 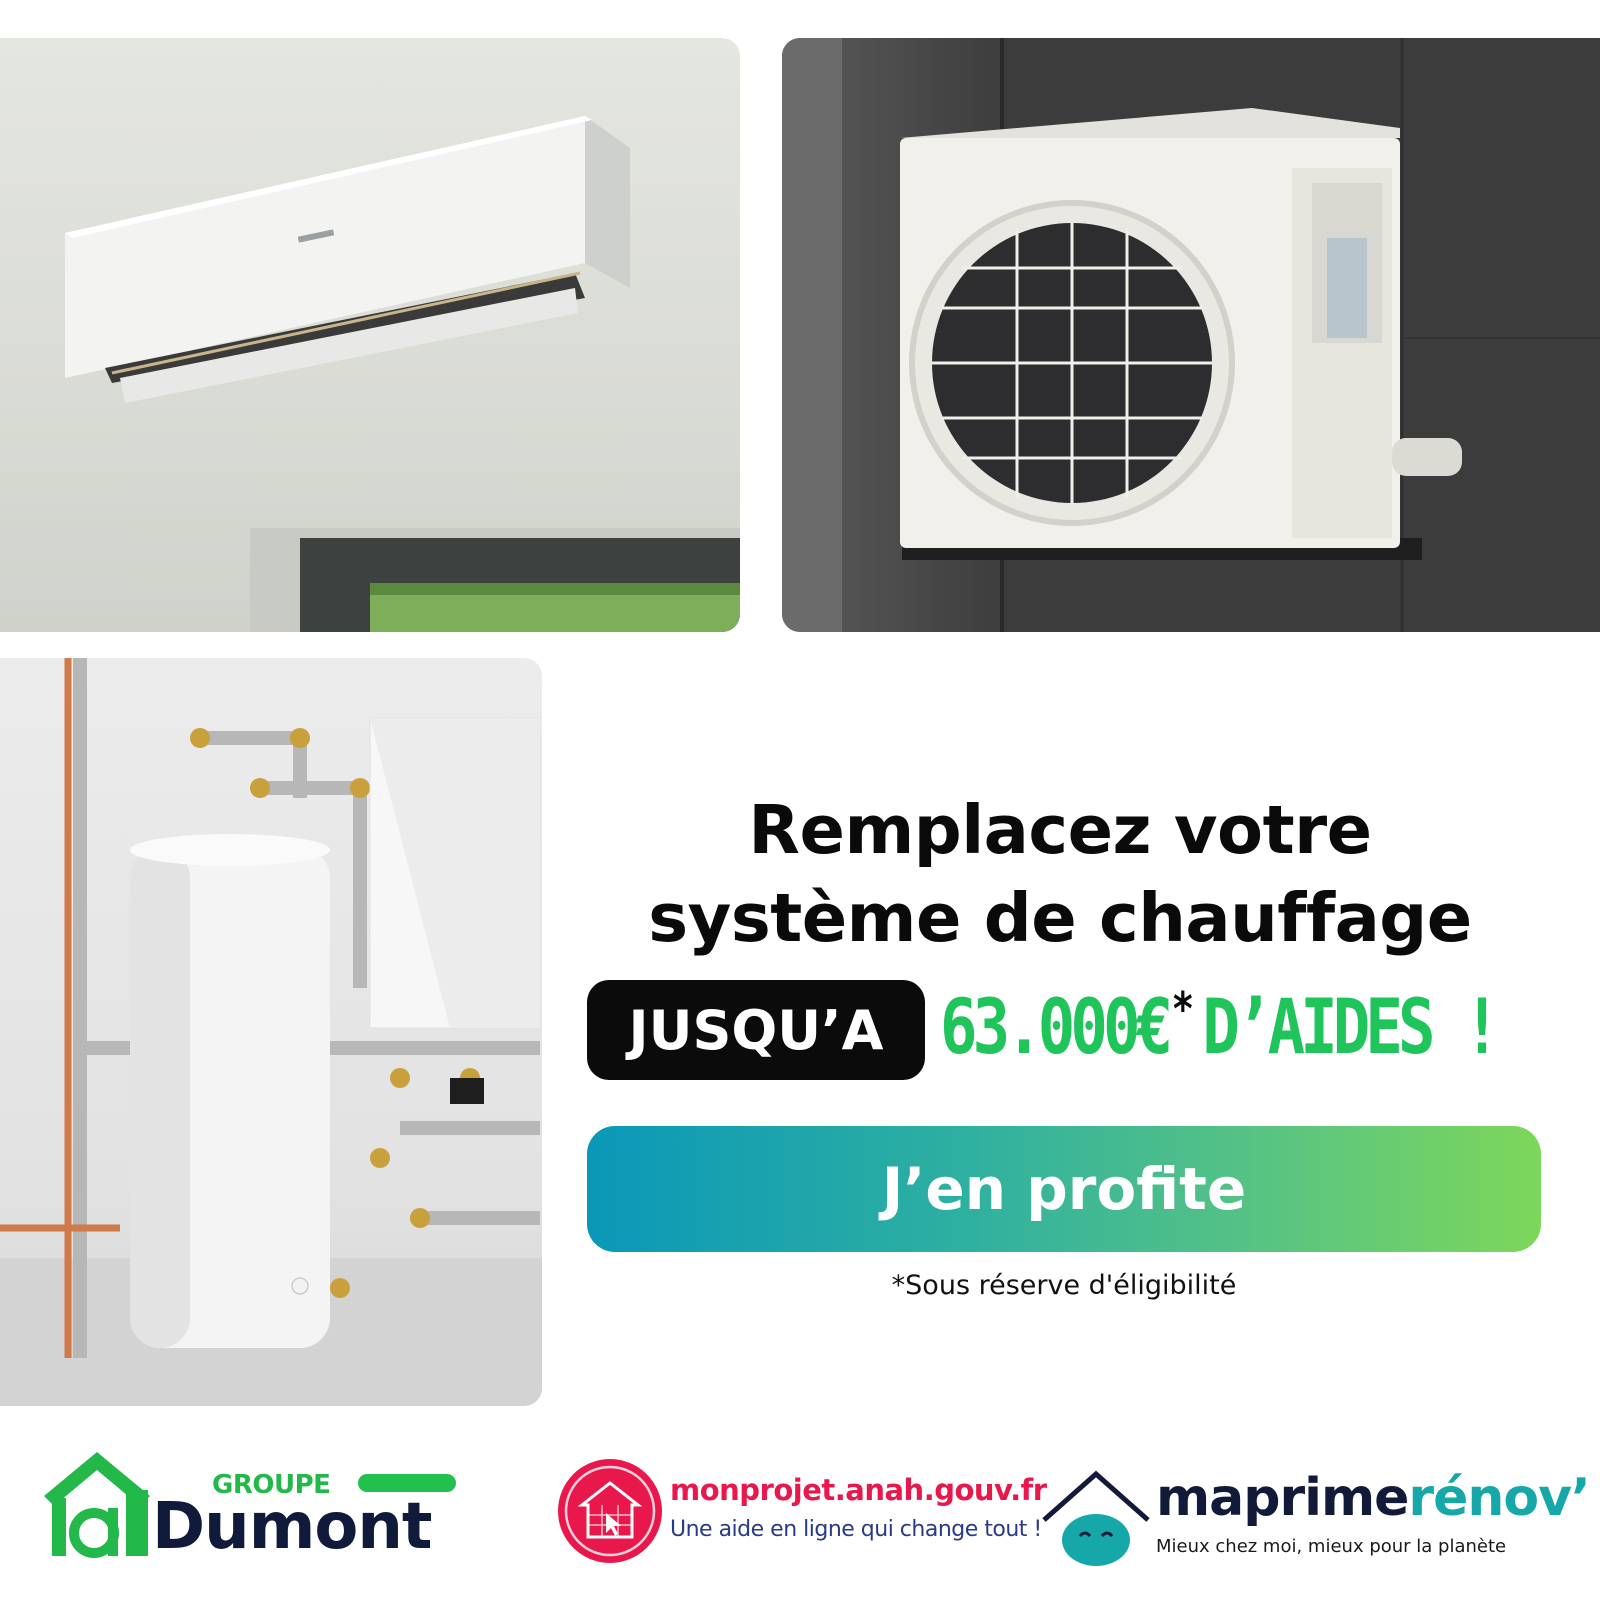 I want to click on offer-amount: 63.000€ * D’AIDES !, so click(x=1220, y=1032).